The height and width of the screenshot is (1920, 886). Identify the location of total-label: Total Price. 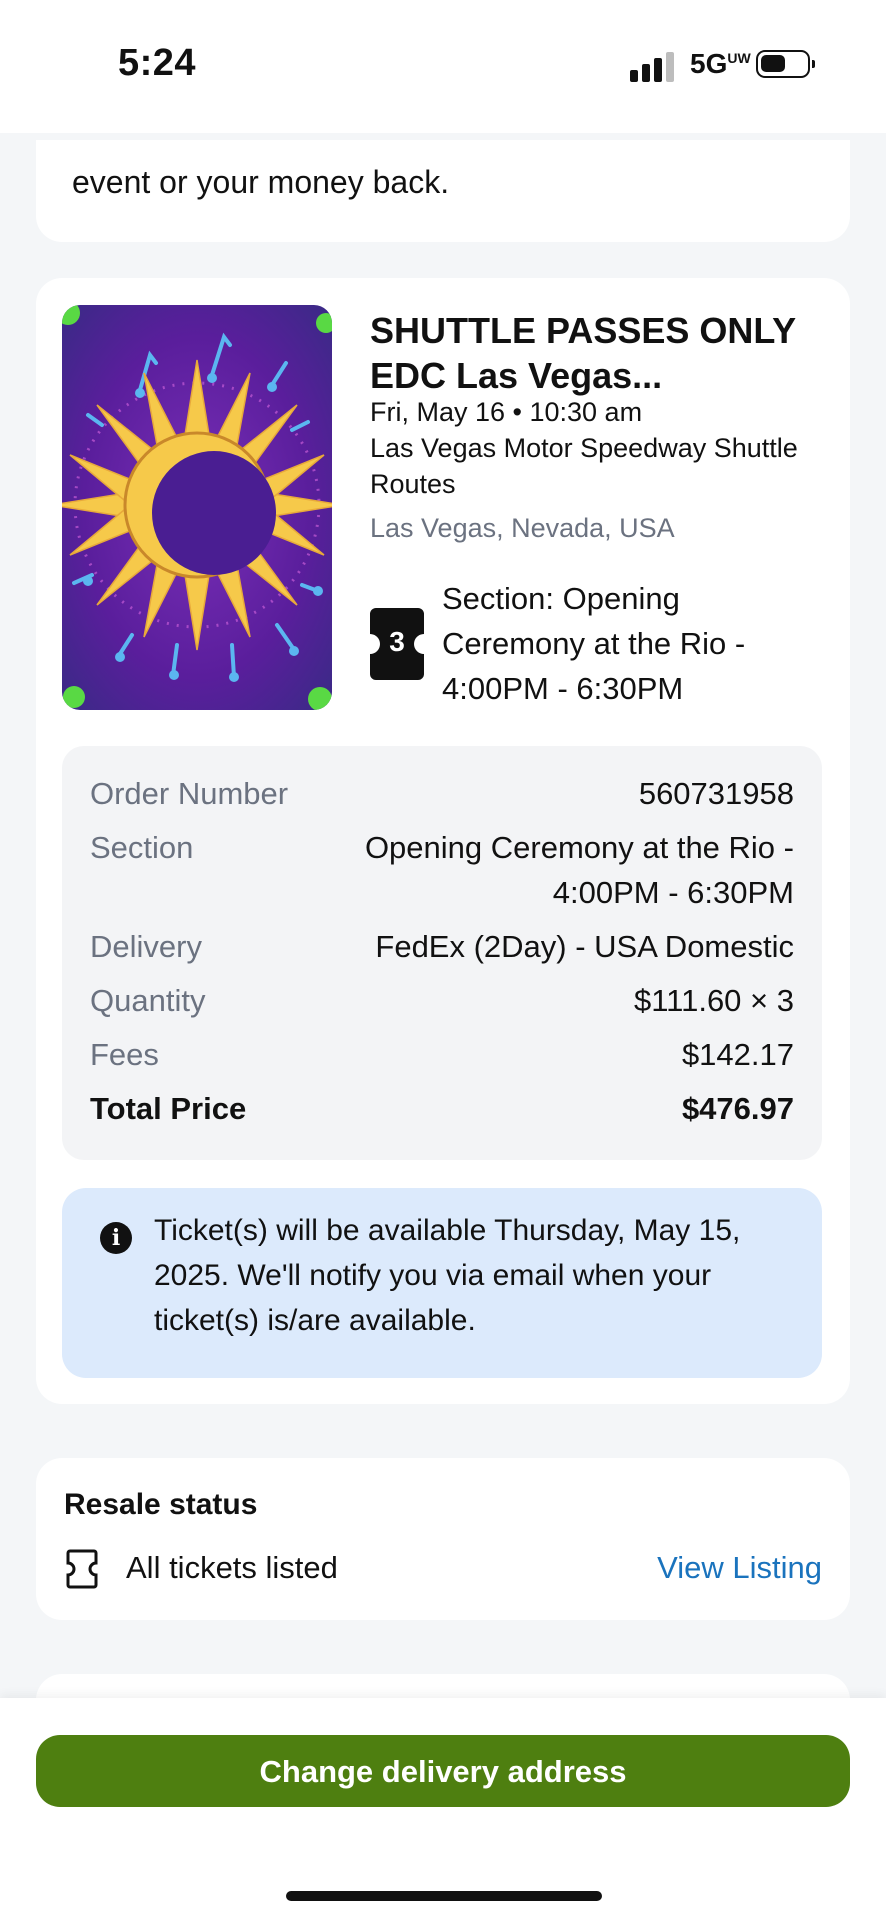
(168, 1108).